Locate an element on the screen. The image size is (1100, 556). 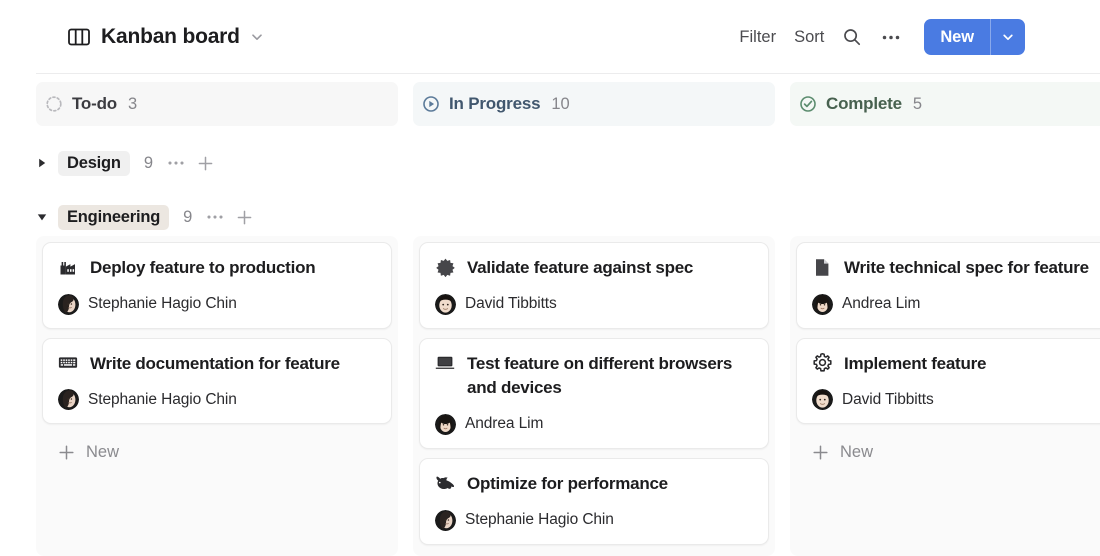
card-title-row: Write documentation for feature is located at coordinates (217, 364).